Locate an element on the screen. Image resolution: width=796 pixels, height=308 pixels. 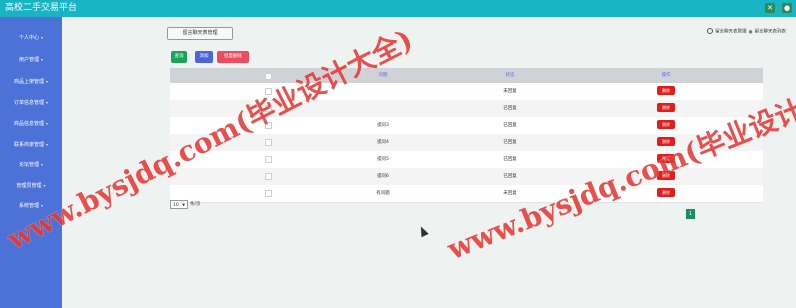
table-row: 有问题 未回复 删除 is located at coordinates (466, 194).